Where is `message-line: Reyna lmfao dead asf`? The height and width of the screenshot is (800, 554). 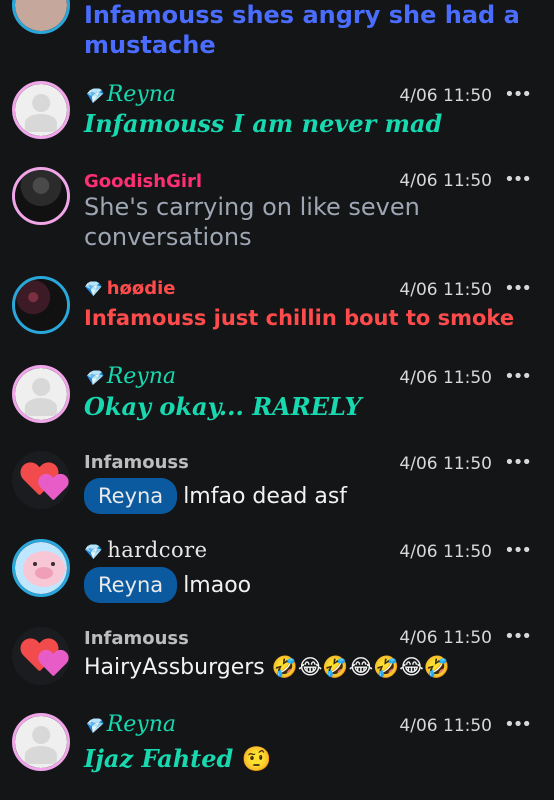
message-line: Reyna lmfao dead asf is located at coordinates (309, 496).